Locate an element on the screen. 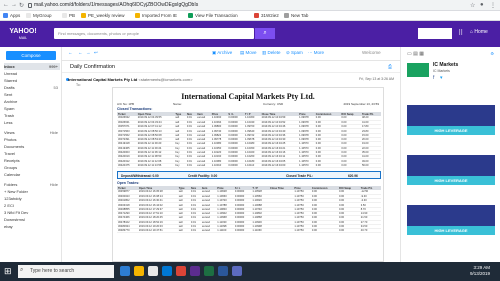  system-clock: 3:29 AM 9/13/2019 is located at coordinates (480, 271).